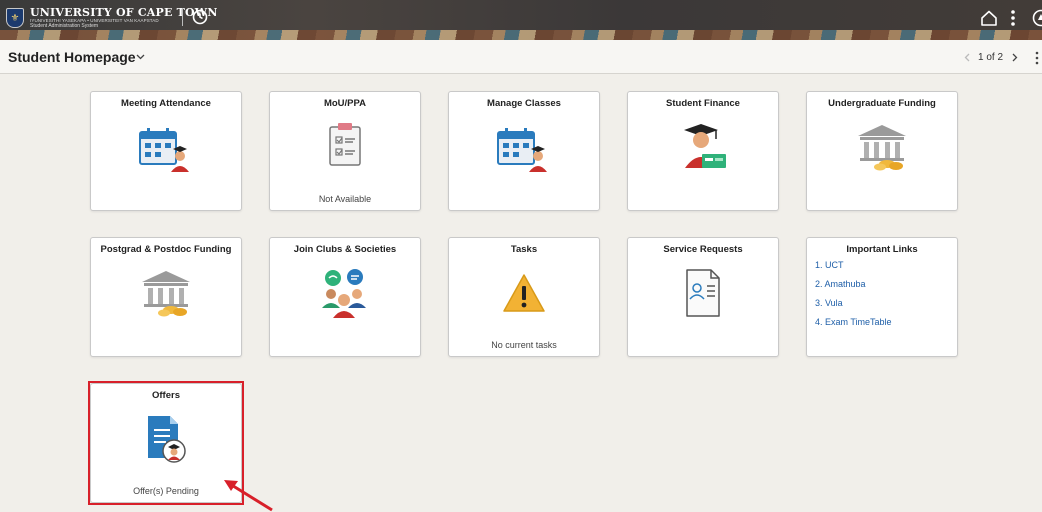 Image resolution: width=1042 pixels, height=512 pixels. What do you see at coordinates (705, 146) in the screenshot?
I see `graduate-finance-icon` at bounding box center [705, 146].